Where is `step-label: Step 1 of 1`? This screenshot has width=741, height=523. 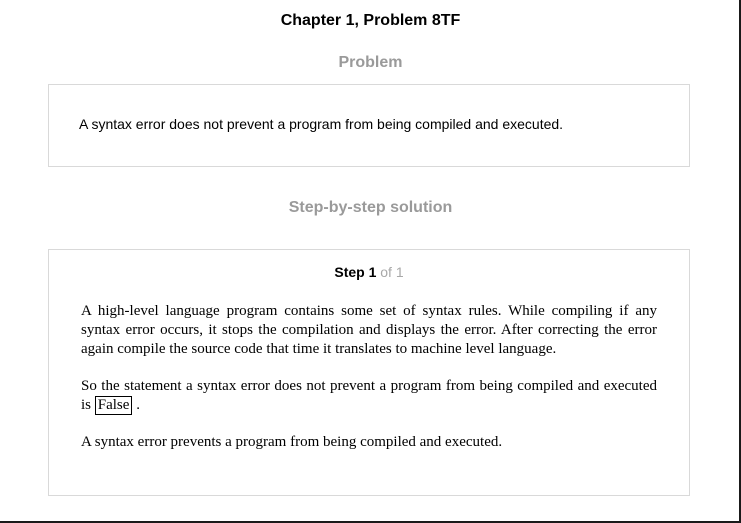
step-label: Step 1 of 1 is located at coordinates (369, 272).